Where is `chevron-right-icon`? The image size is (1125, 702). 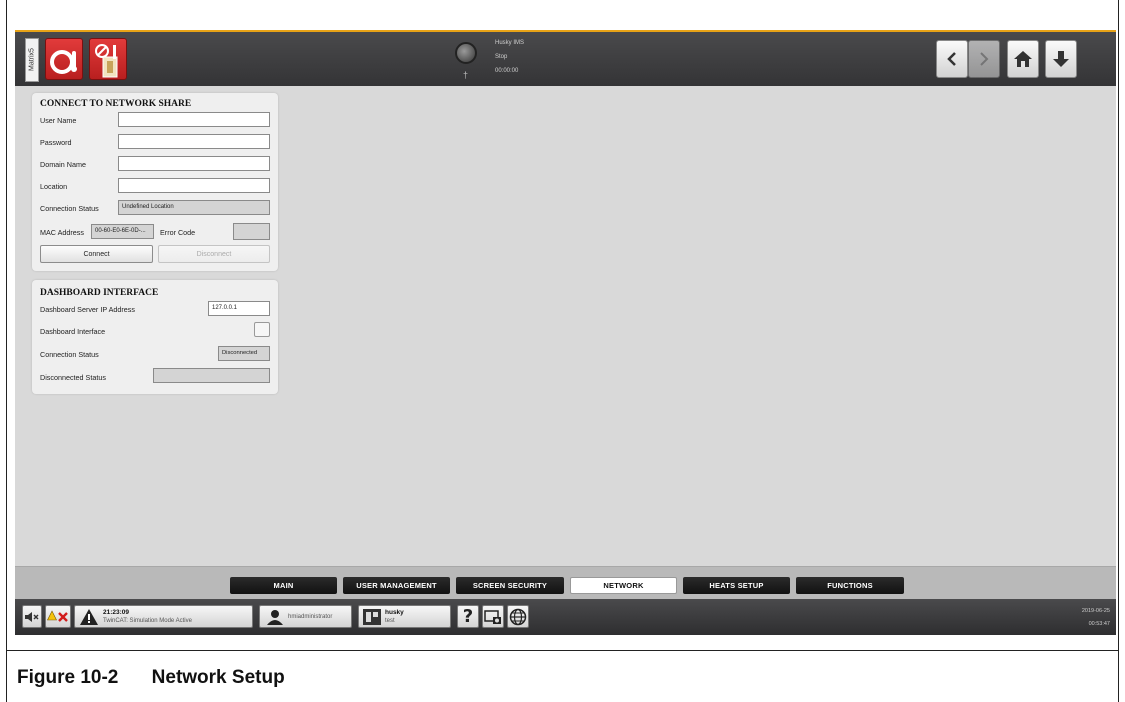
chevron-right-icon is located at coordinates (984, 59).